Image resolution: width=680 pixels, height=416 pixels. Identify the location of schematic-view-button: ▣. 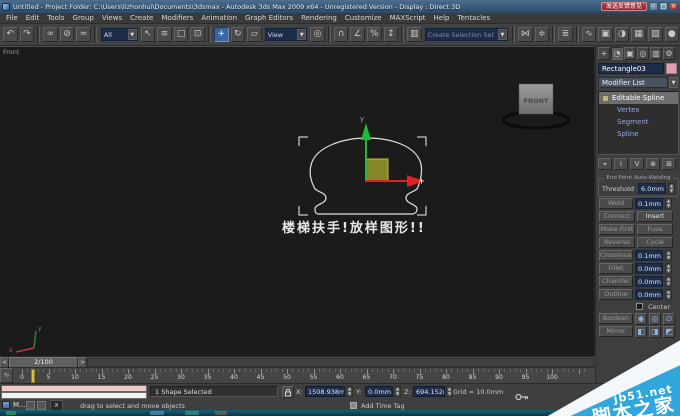
(605, 34).